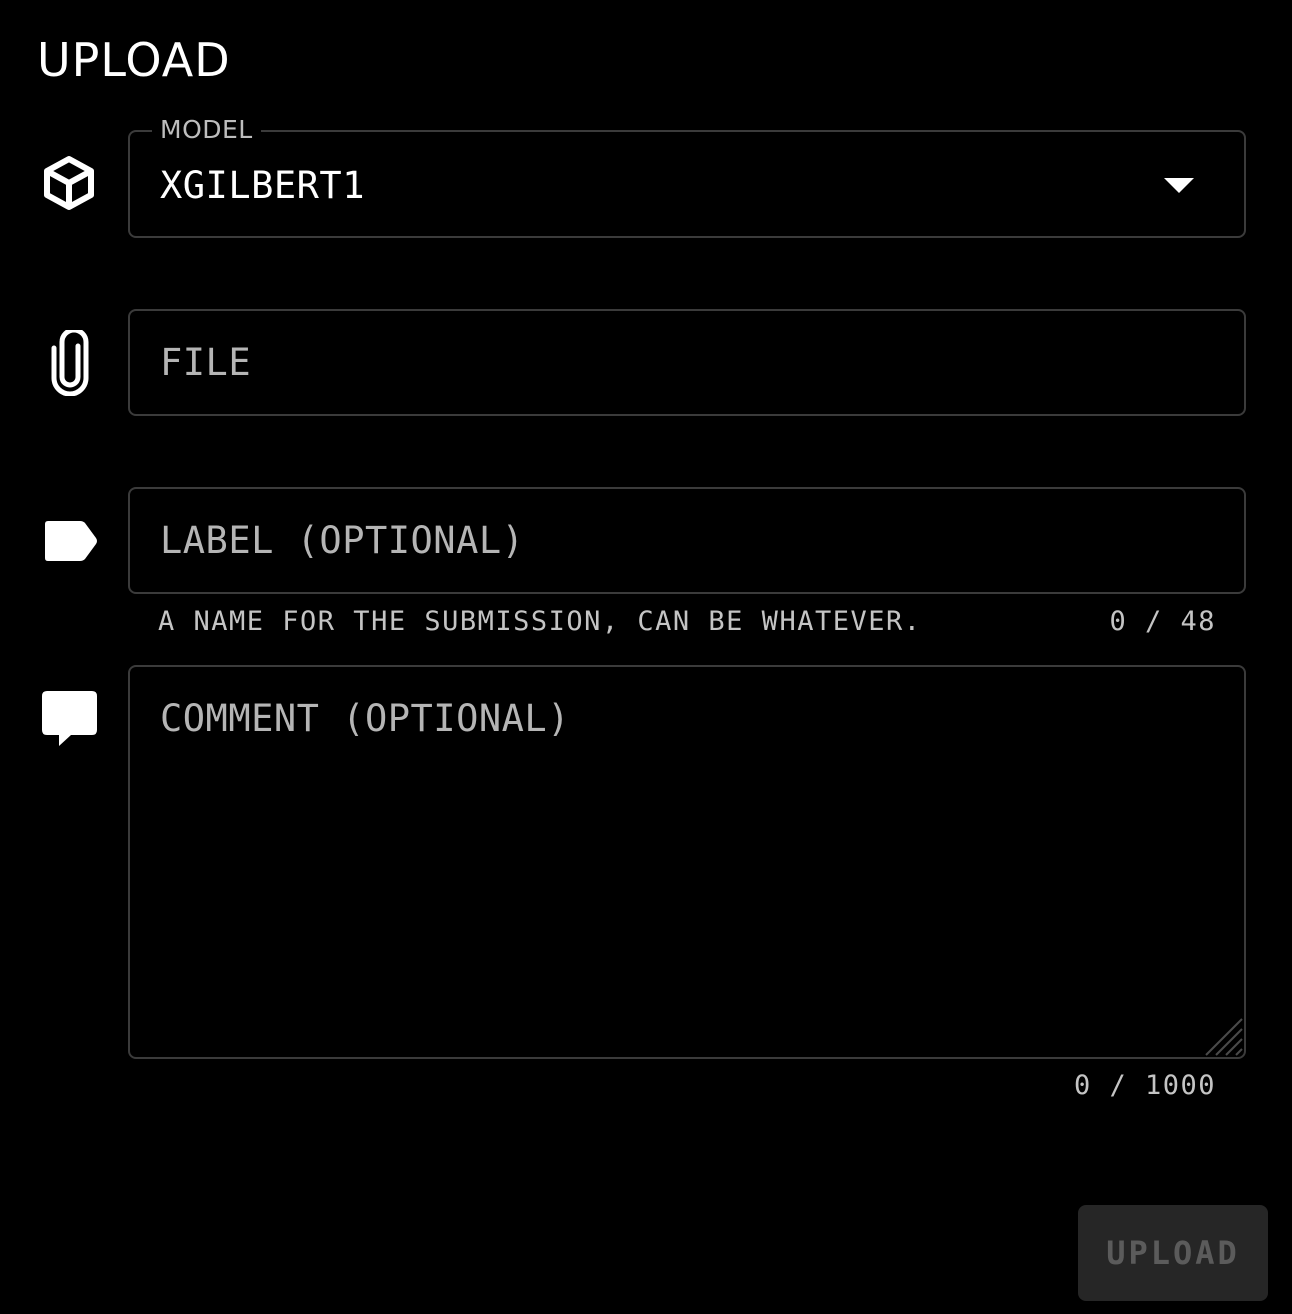 The width and height of the screenshot is (1292, 1314). What do you see at coordinates (70, 363) in the screenshot?
I see `paperclip-icon` at bounding box center [70, 363].